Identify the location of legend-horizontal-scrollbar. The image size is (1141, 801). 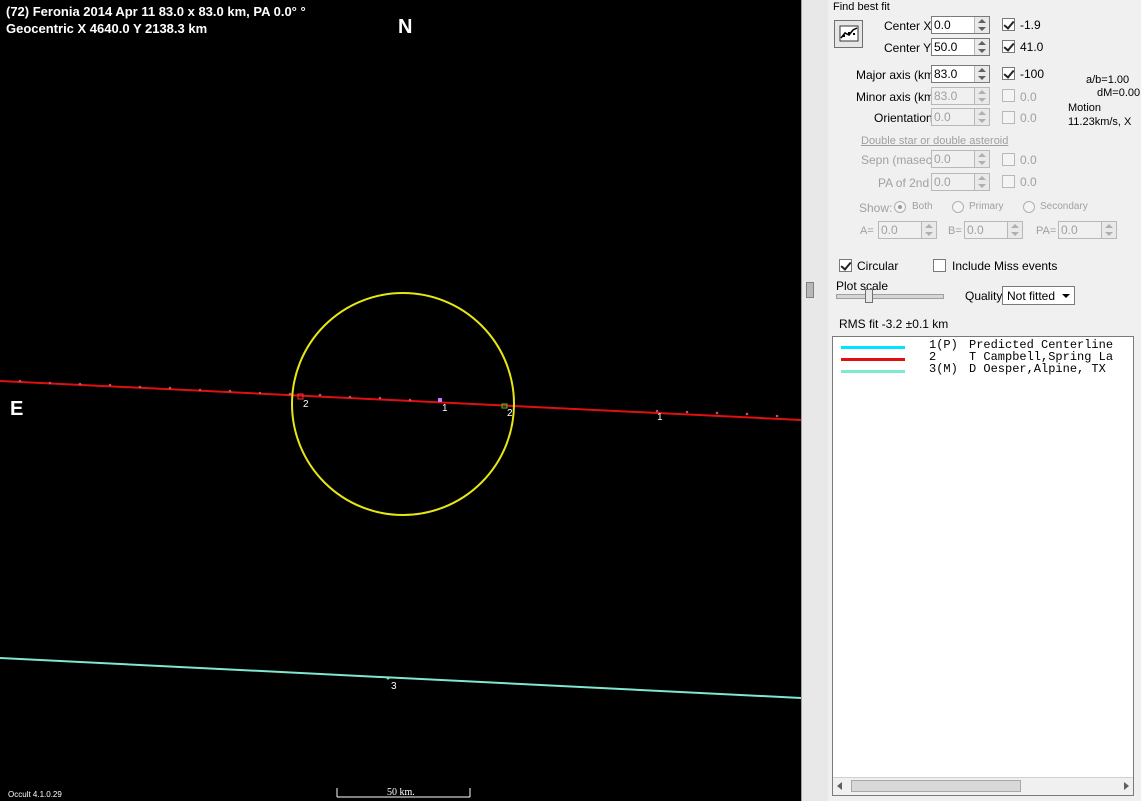
(983, 786).